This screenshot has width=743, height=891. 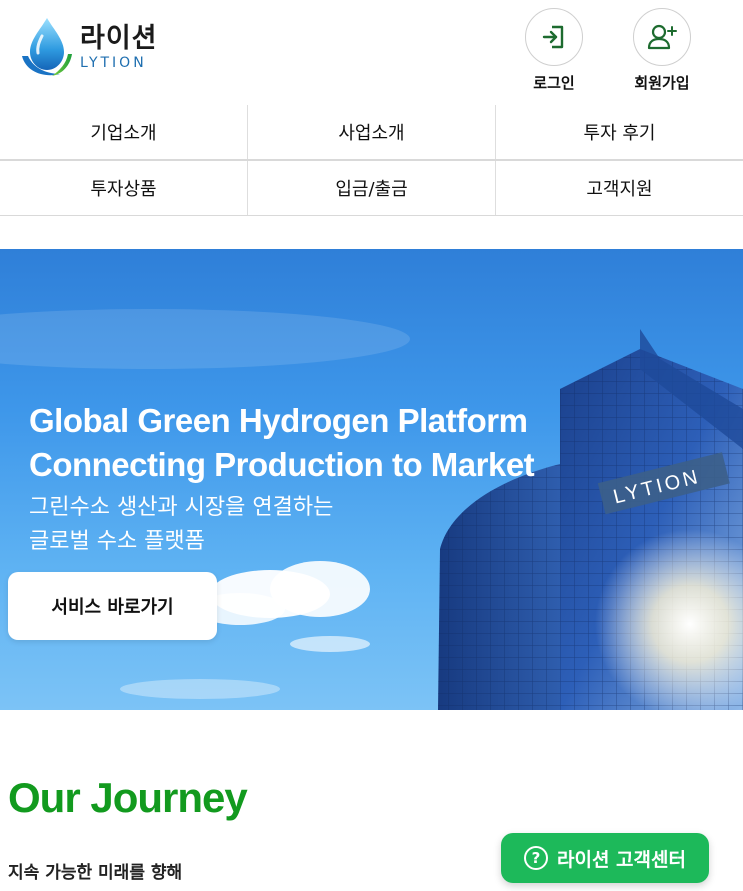 I want to click on site-header: 라이션 LYTION 로그인 회원가입, so click(x=371, y=52).